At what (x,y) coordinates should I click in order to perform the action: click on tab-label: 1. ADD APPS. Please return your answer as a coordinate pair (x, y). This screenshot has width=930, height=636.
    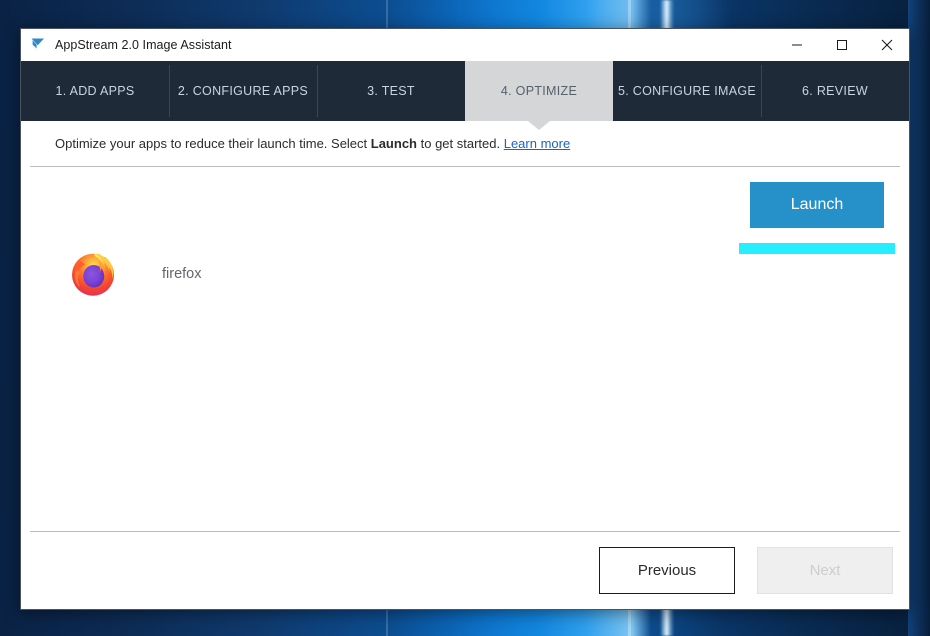
    Looking at the image, I should click on (95, 91).